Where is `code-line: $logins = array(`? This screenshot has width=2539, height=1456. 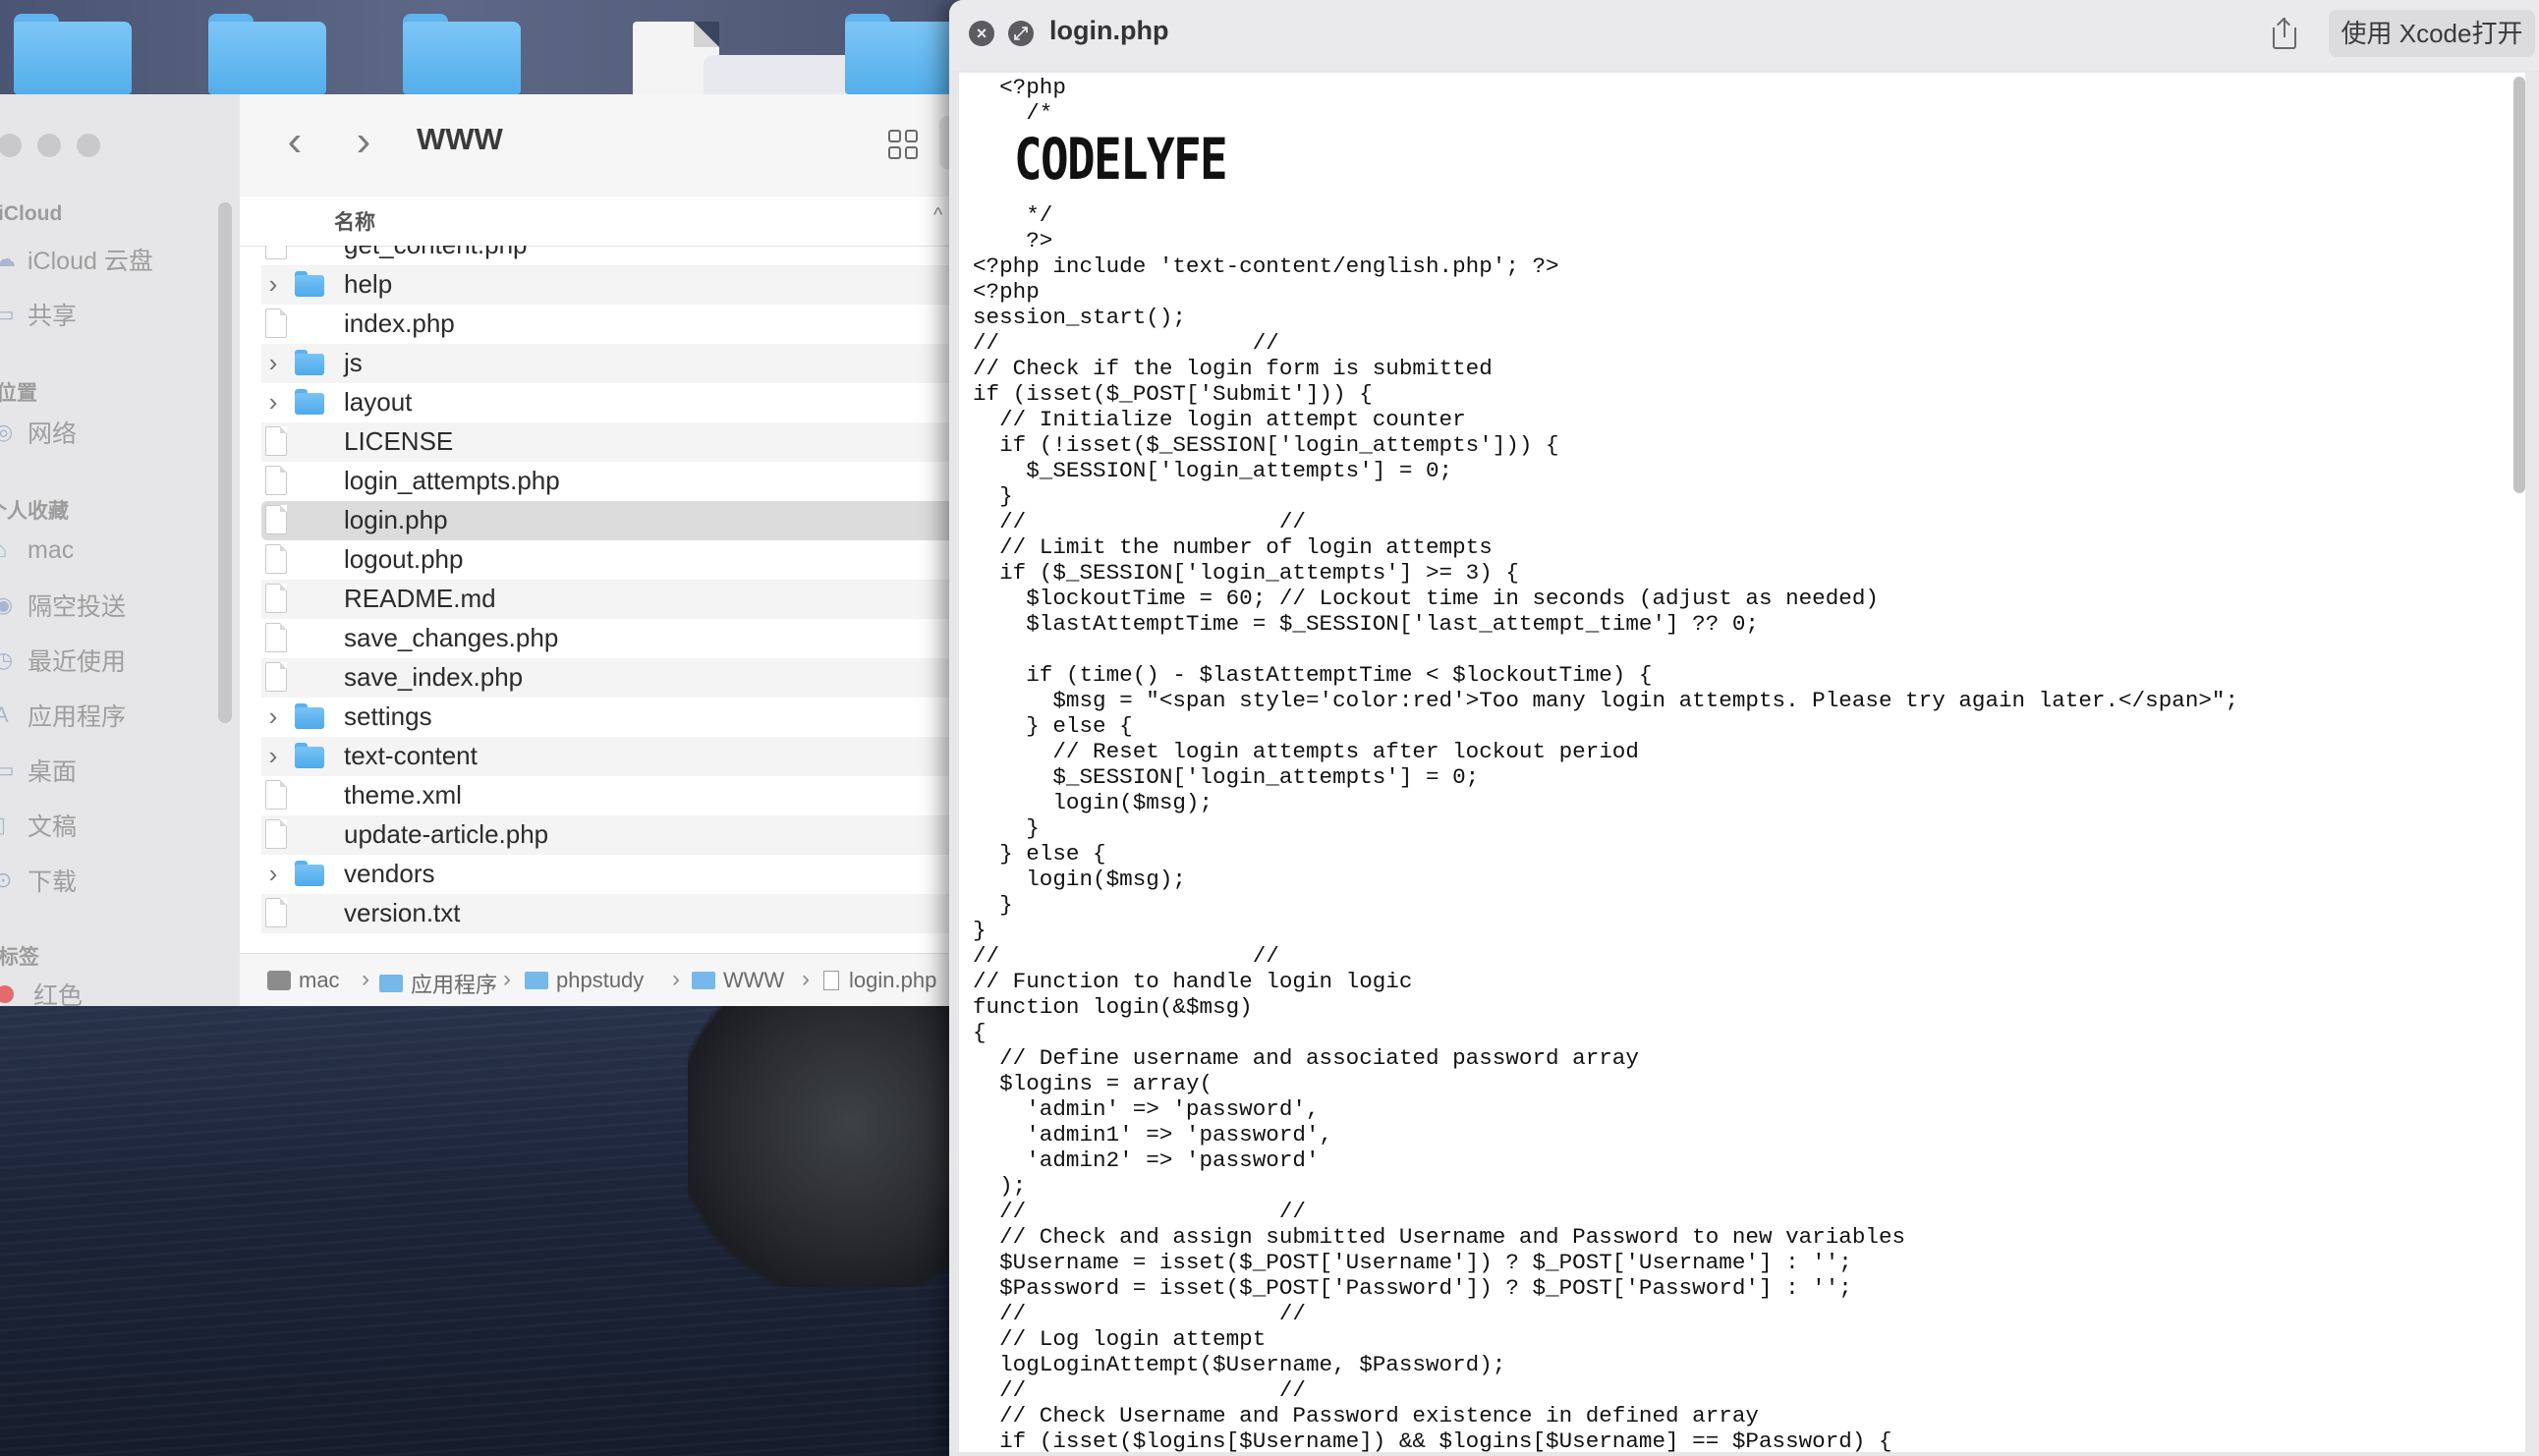 code-line: $logins = array( is located at coordinates (1093, 1083).